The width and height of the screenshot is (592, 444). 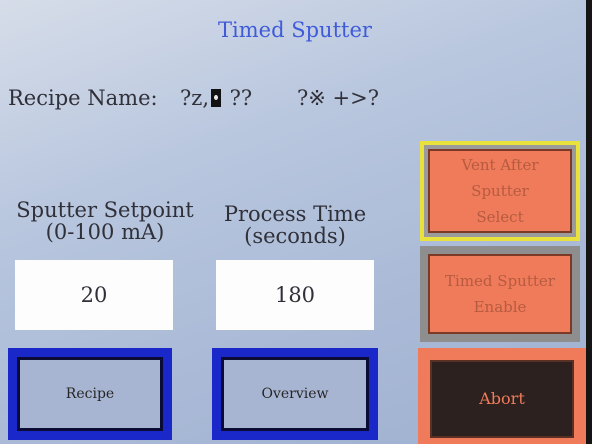 I want to click on timed-label-line1: Timed Sputter, so click(x=500, y=281).